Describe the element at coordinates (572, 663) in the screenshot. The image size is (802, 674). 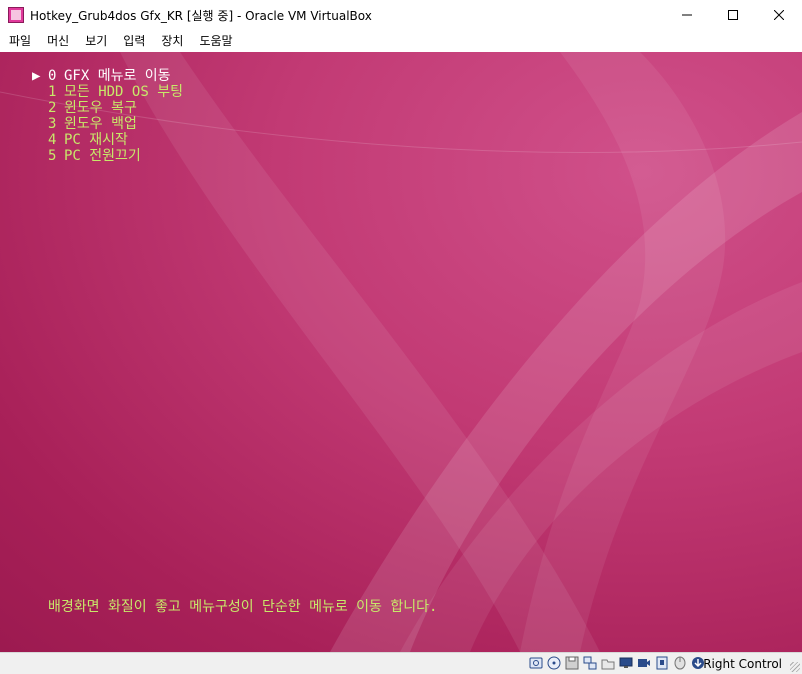
I see `floppy-icon` at that location.